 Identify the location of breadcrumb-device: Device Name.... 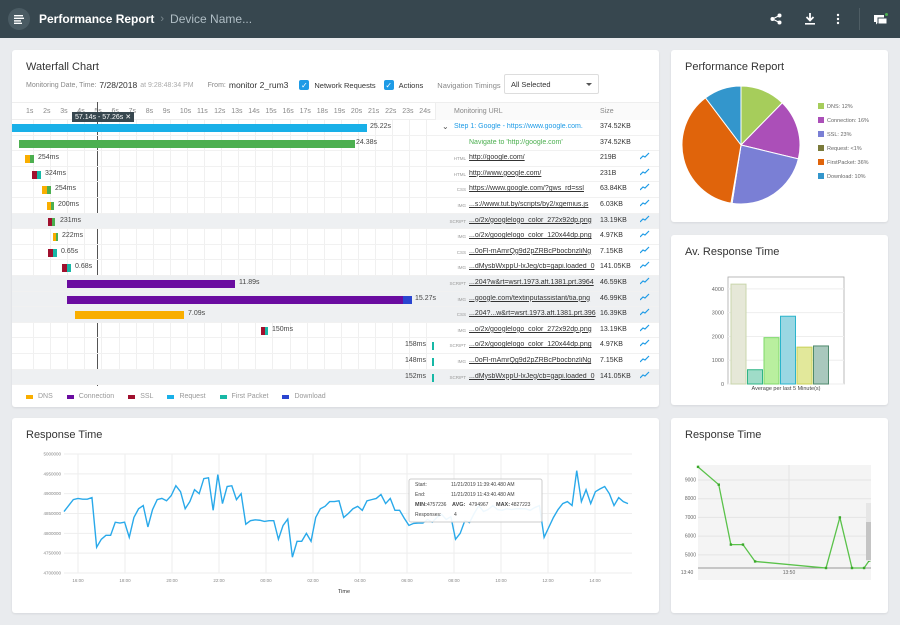
(211, 19).